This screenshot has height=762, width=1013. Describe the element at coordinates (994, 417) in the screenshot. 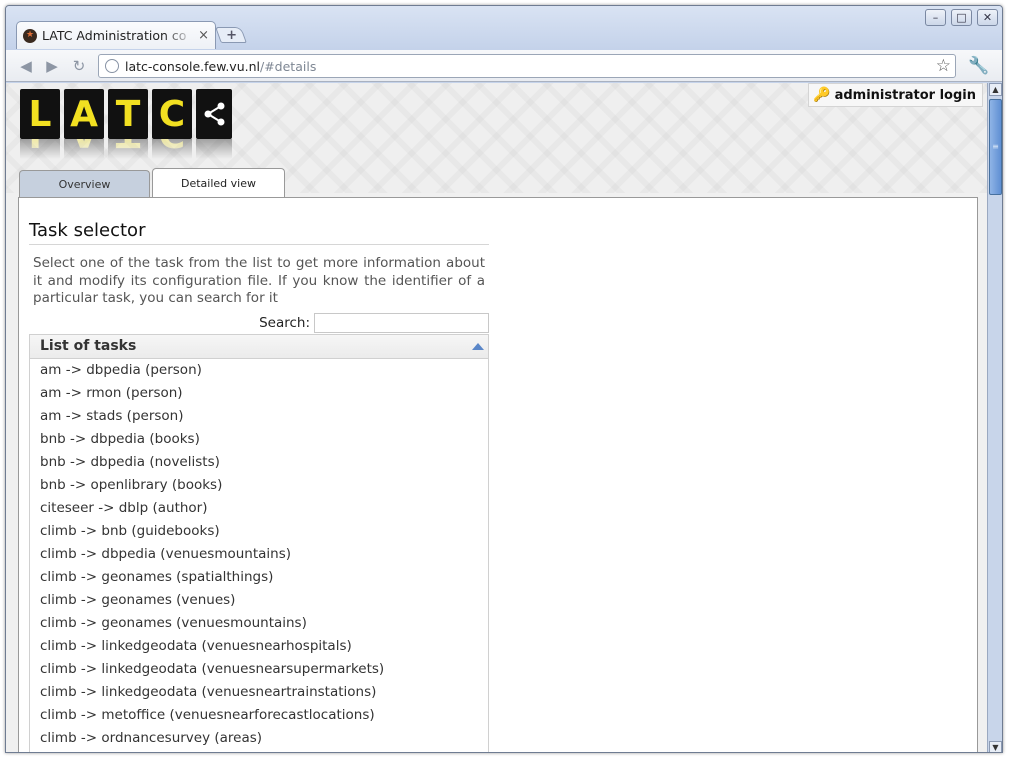

I see `vertical-scrollbar: ▲ ≡ ▼` at that location.